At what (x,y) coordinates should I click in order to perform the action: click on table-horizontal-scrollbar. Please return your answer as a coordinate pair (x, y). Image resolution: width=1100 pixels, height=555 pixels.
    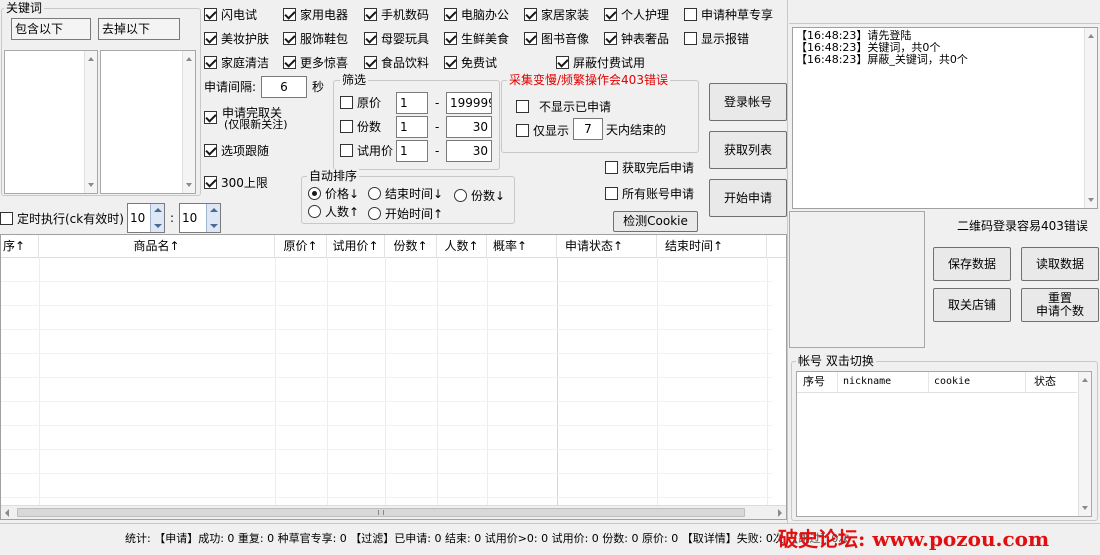
    Looking at the image, I should click on (393, 512).